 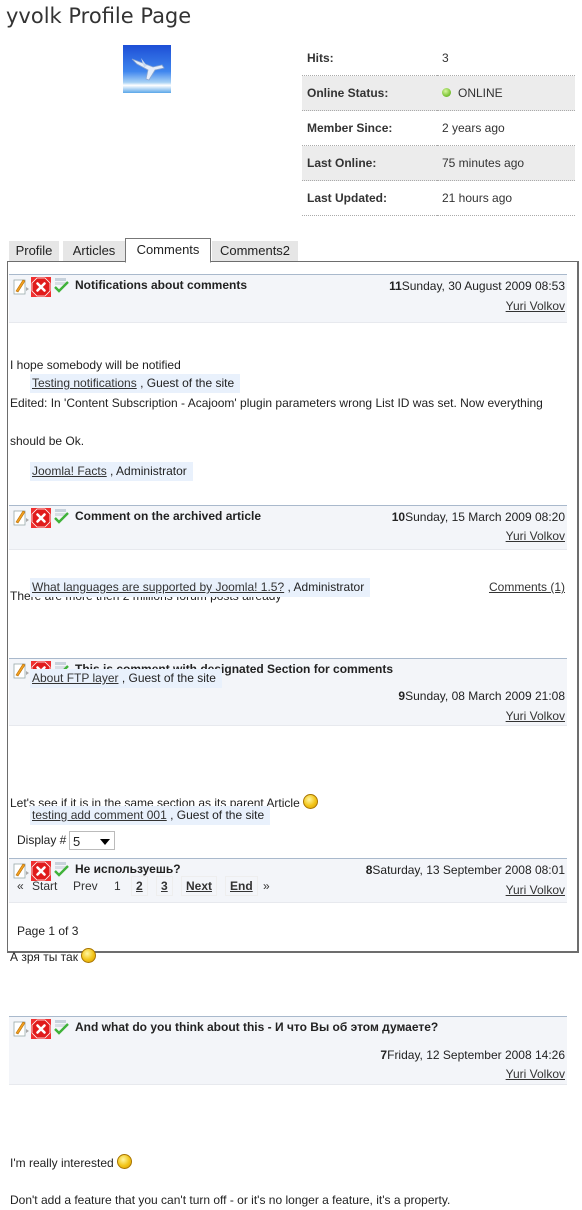 I want to click on article-link: About FTP layer, so click(x=75, y=678).